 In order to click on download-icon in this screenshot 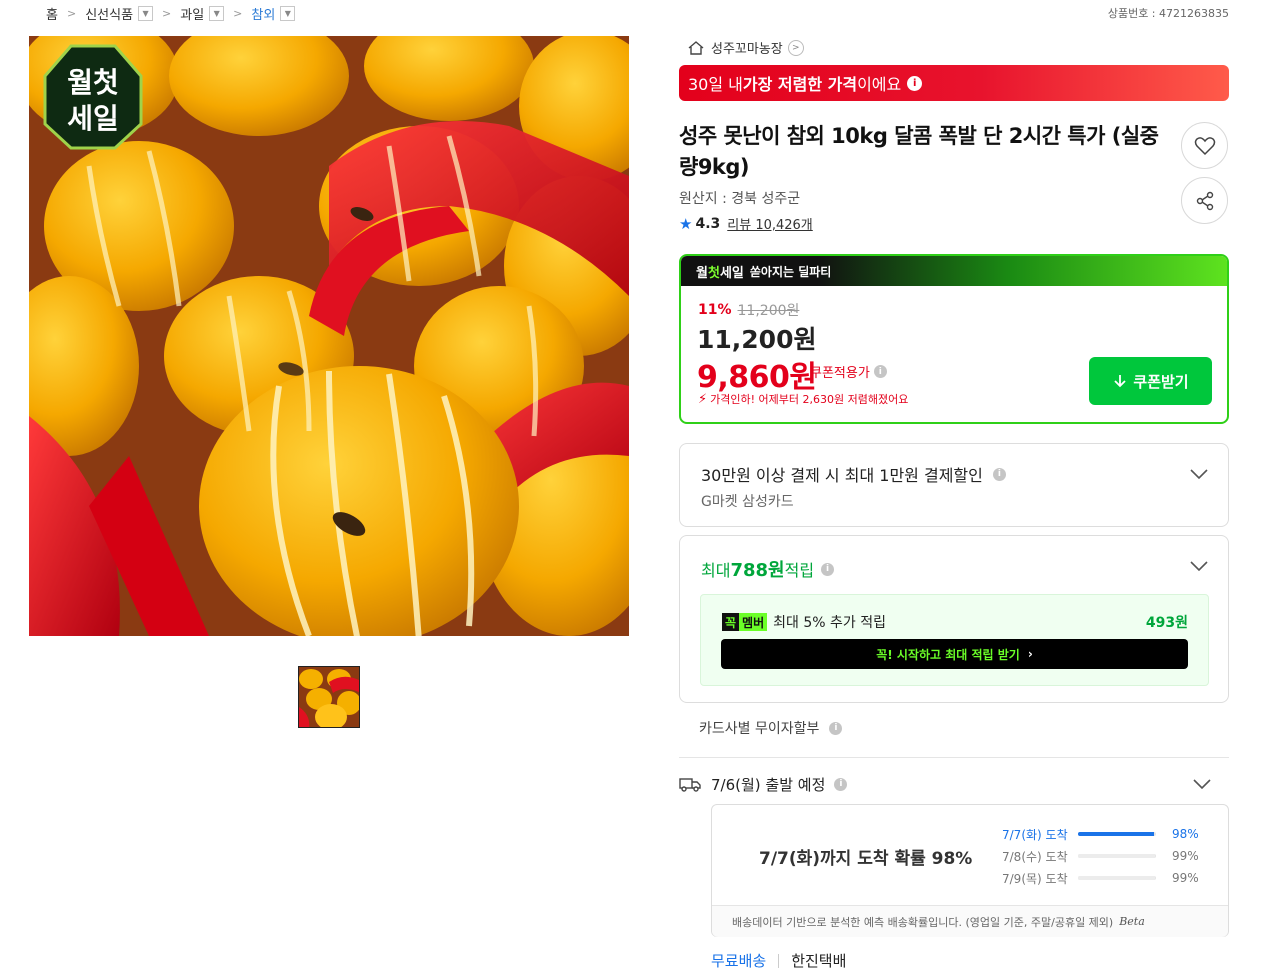, I will do `click(1120, 381)`.